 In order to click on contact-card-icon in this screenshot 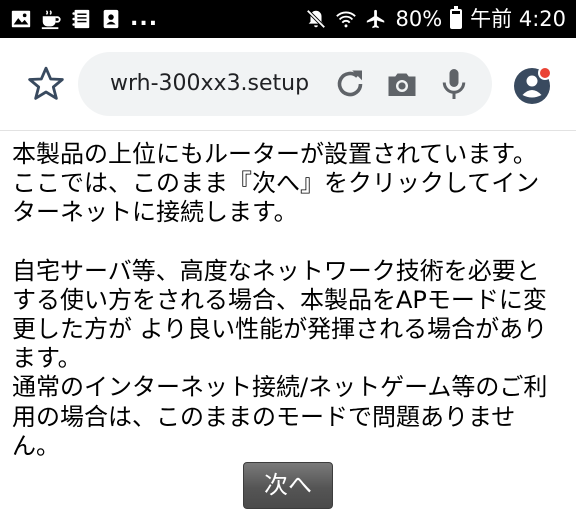, I will do `click(111, 19)`.